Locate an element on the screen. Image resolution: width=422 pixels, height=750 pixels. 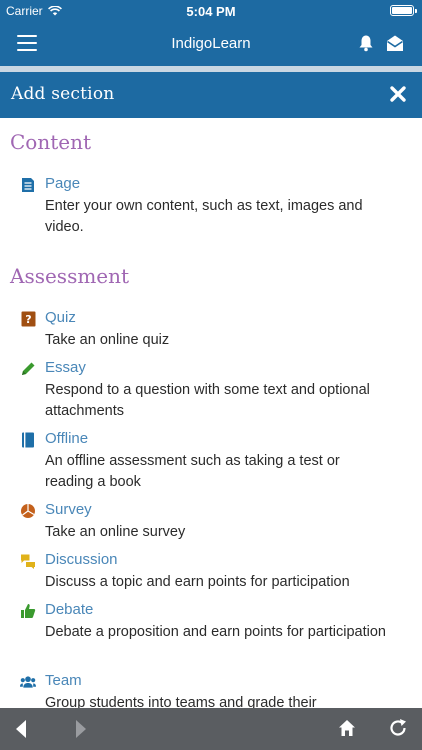
close-icon is located at coordinates (398, 94).